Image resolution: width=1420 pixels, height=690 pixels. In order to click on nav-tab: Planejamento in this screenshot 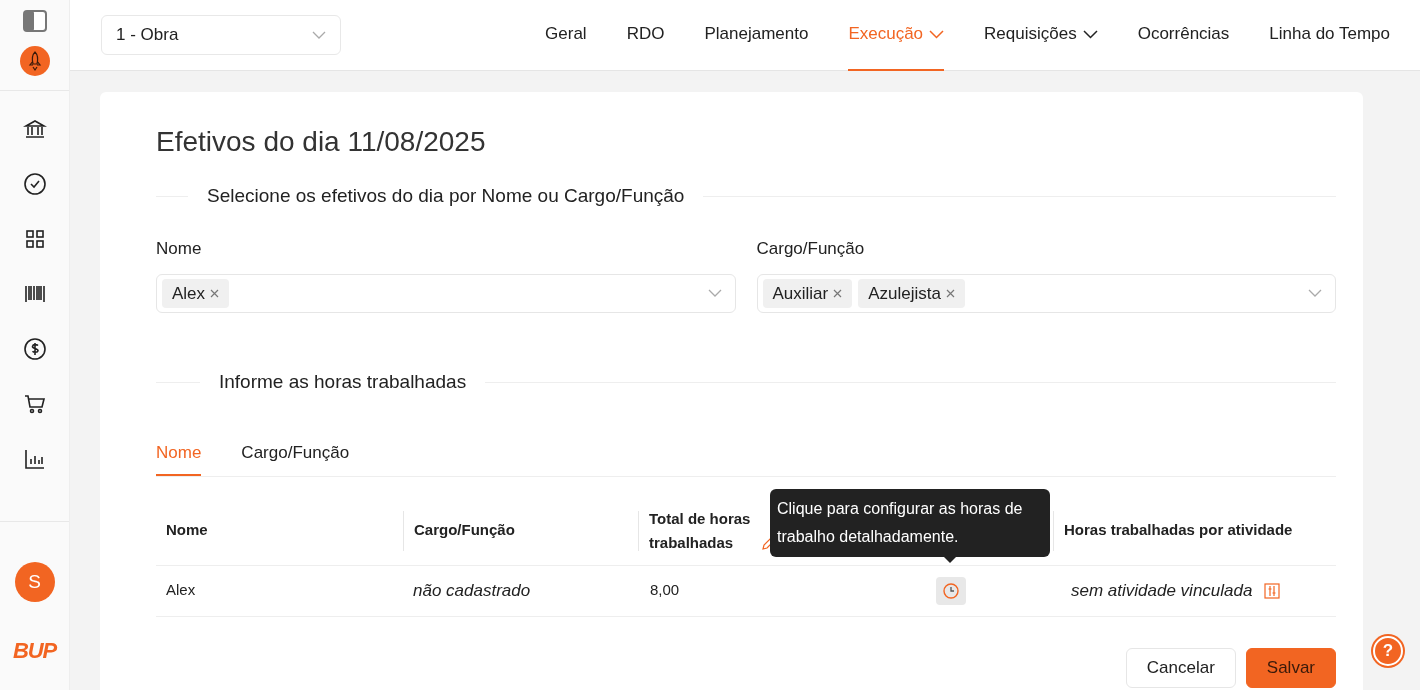, I will do `click(756, 35)`.